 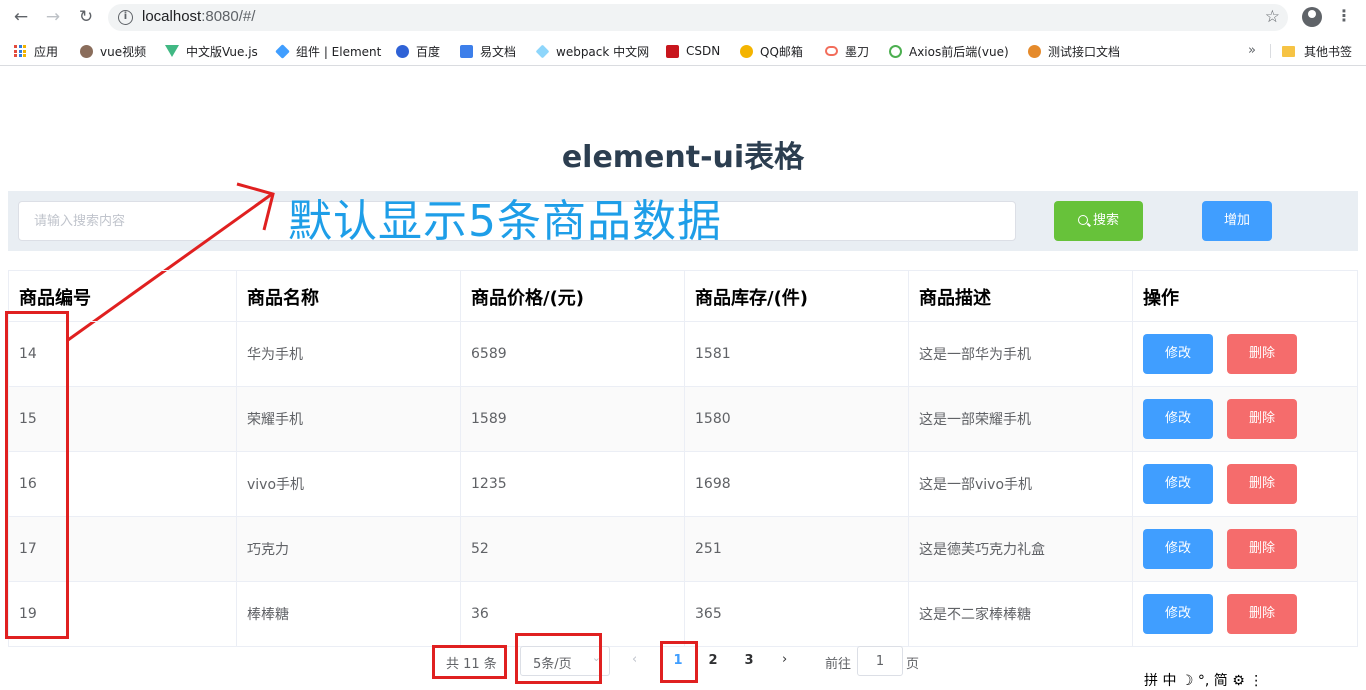 What do you see at coordinates (1245, 296) in the screenshot?
I see `header-actions: 操作` at bounding box center [1245, 296].